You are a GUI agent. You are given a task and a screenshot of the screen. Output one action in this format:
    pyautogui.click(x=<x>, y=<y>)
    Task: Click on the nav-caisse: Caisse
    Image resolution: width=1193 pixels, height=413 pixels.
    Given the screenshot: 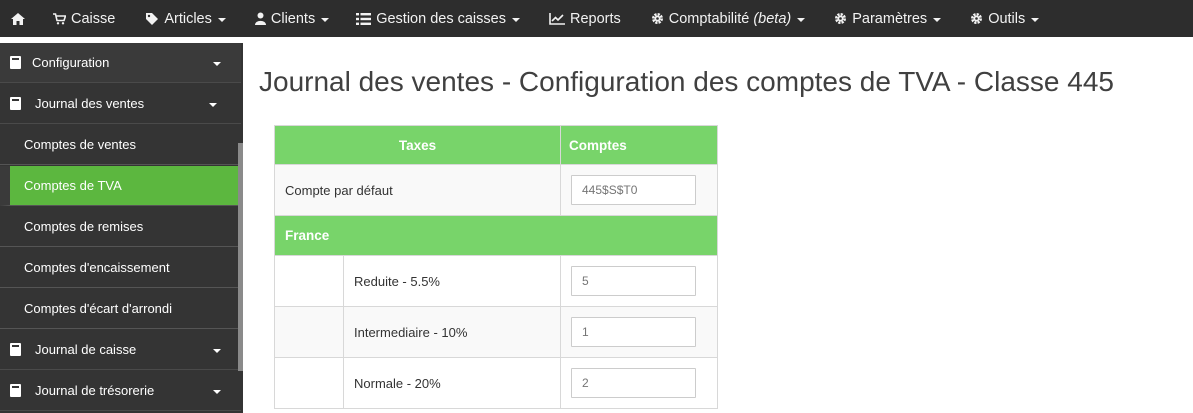 What is the action you would take?
    pyautogui.click(x=84, y=18)
    